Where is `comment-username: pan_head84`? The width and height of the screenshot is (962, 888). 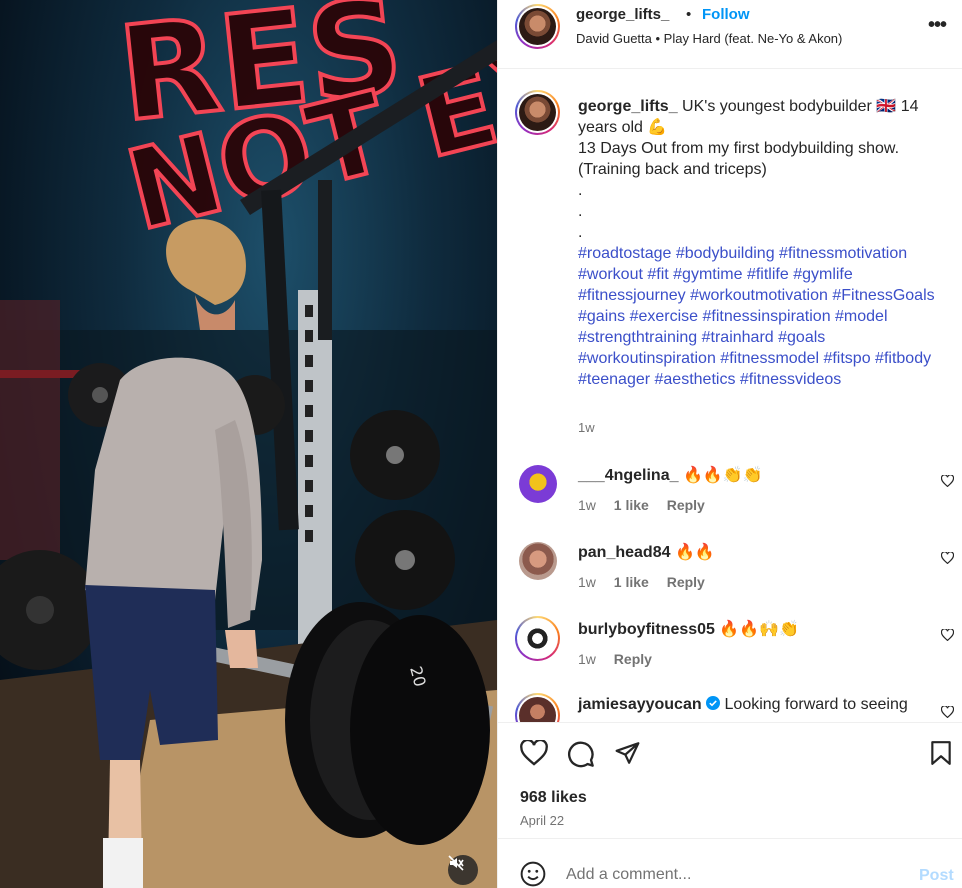
comment-username: pan_head84 is located at coordinates (624, 552).